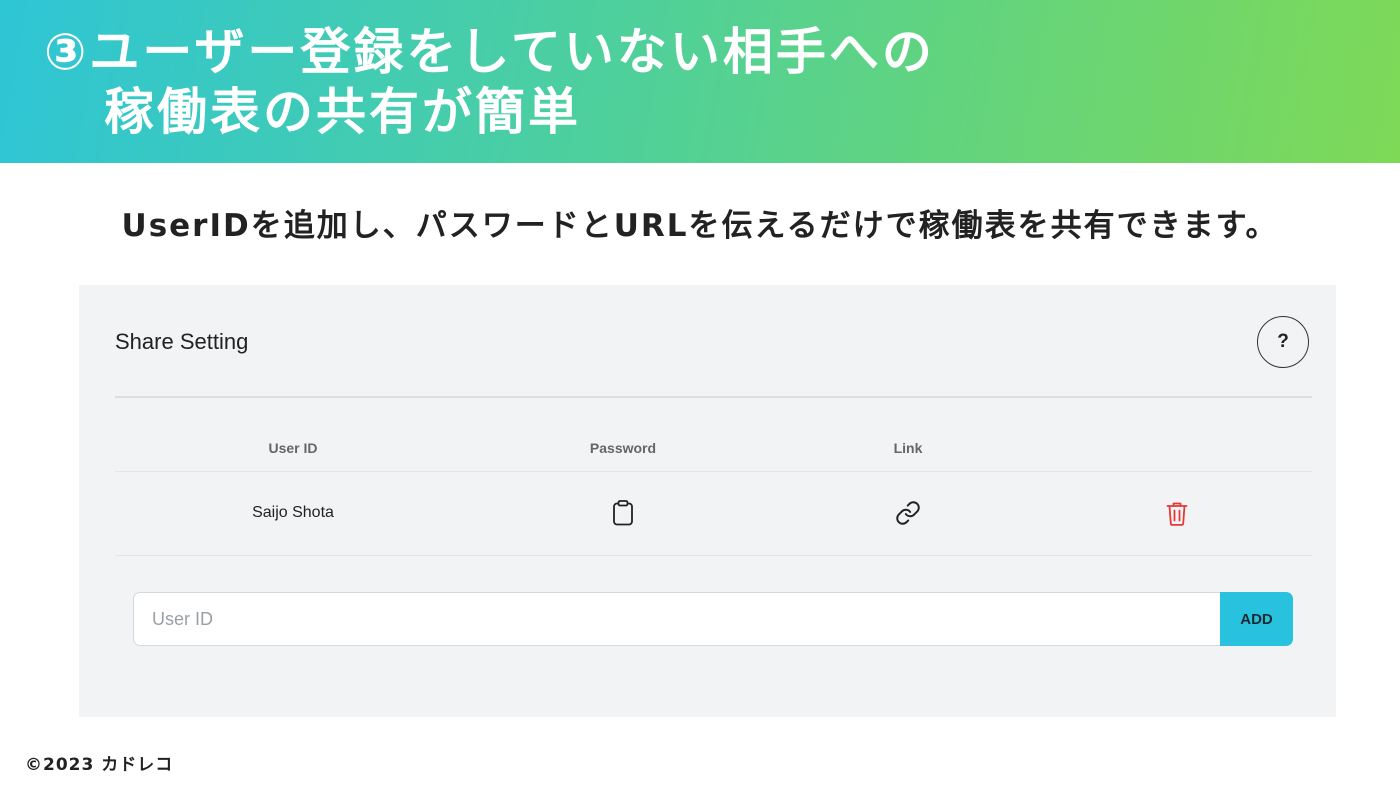 Image resolution: width=1400 pixels, height=787 pixels. Describe the element at coordinates (623, 448) in the screenshot. I see `column-header-password: Password` at that location.